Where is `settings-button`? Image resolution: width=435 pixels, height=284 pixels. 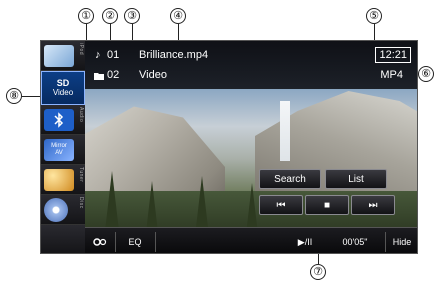
settings-button is located at coordinates (100, 240).